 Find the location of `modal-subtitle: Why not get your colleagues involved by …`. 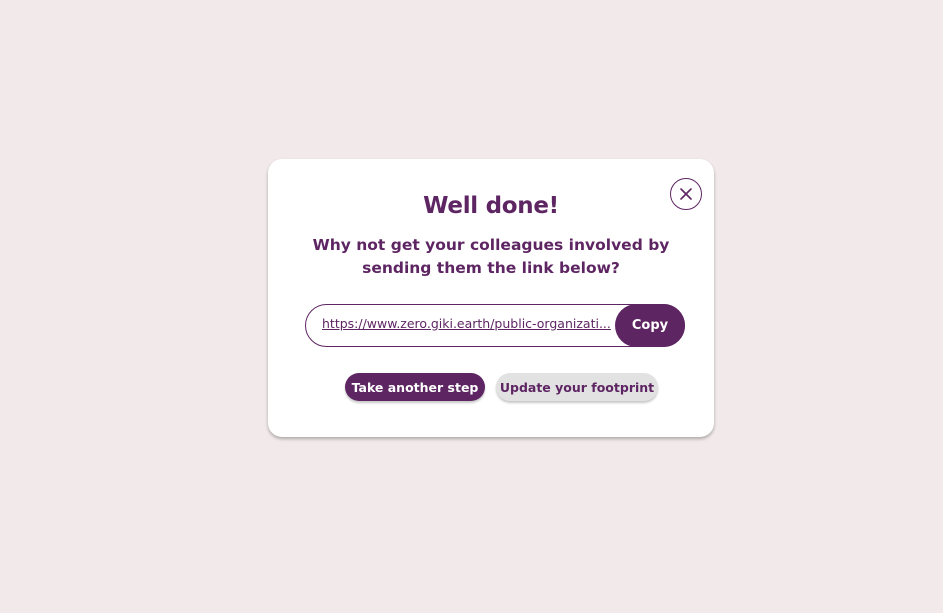

modal-subtitle: Why not get your colleagues involved by … is located at coordinates (491, 256).